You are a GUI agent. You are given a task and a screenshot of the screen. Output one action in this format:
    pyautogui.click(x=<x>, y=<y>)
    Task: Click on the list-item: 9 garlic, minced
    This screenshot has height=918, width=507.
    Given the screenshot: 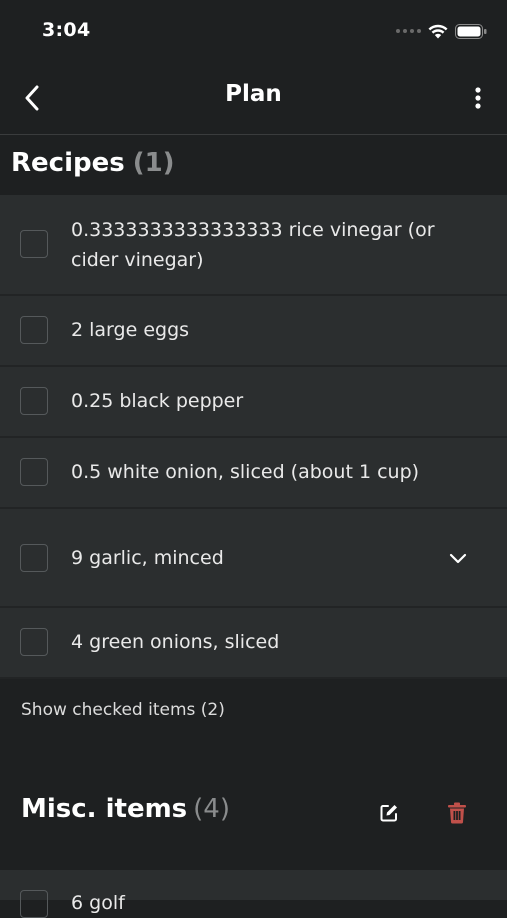 What is the action you would take?
    pyautogui.click(x=253, y=558)
    